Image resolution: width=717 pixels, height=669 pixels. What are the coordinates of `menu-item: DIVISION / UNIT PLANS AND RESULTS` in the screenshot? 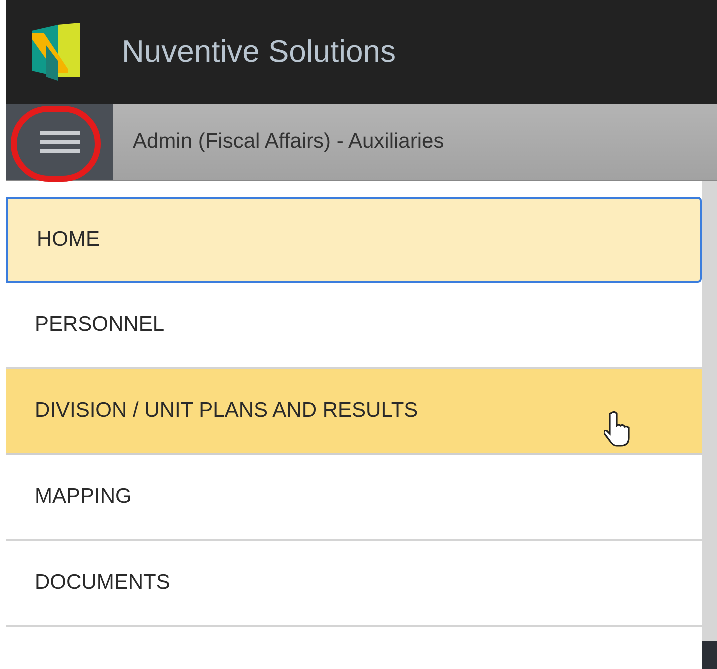 It's located at (354, 412).